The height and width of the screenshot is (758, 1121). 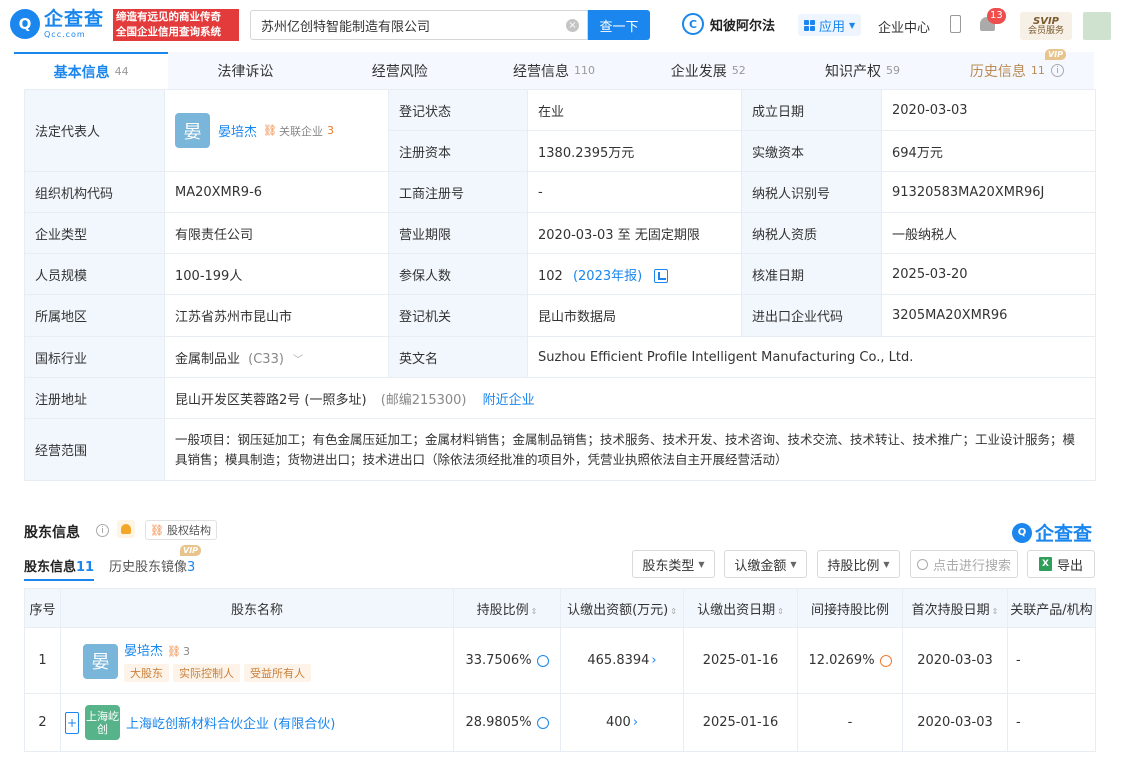 What do you see at coordinates (237, 130) in the screenshot?
I see `legal-rep-name: 晏培杰` at bounding box center [237, 130].